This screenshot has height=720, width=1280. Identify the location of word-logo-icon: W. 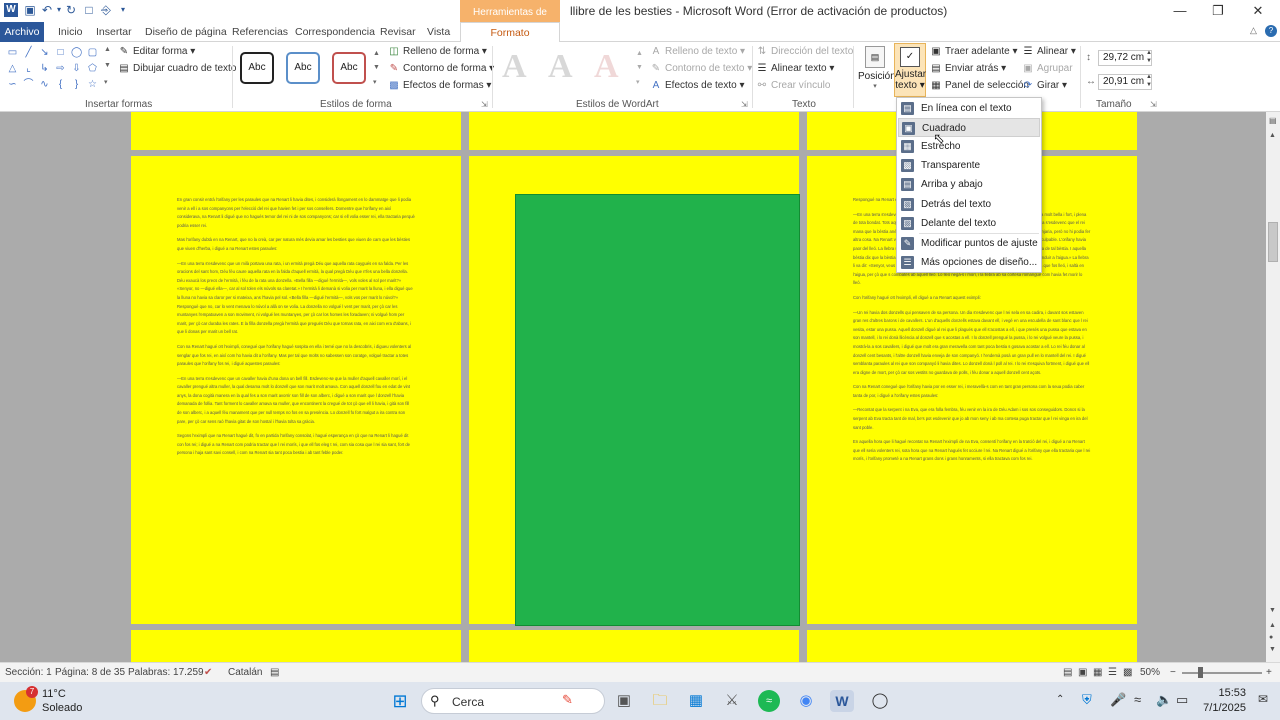
(11, 10).